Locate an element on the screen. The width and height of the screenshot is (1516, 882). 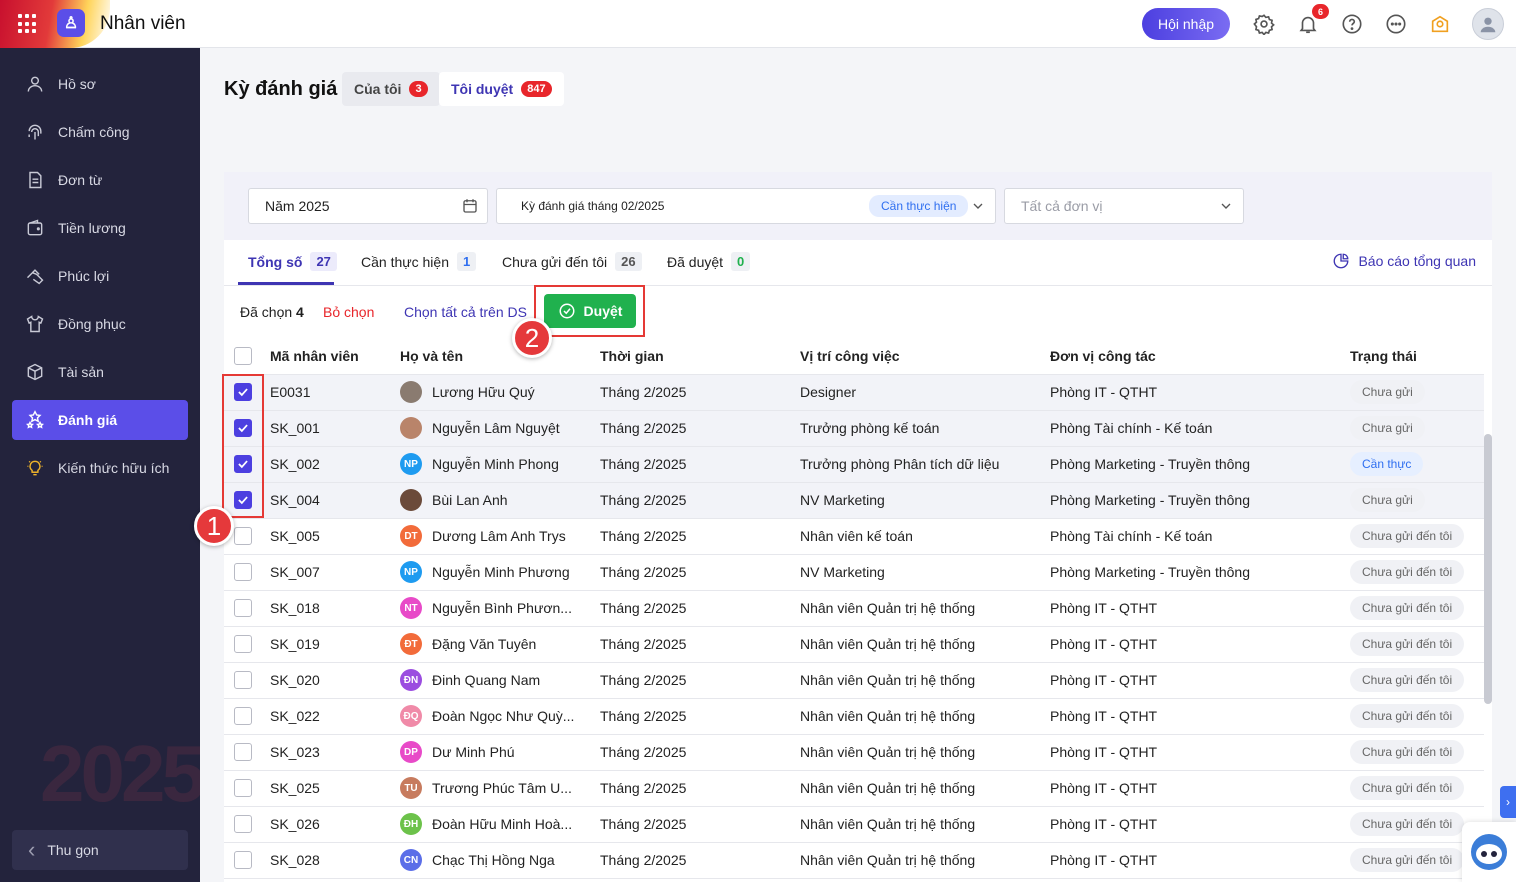
tab-mine: Của tôi 3 is located at coordinates (391, 89).